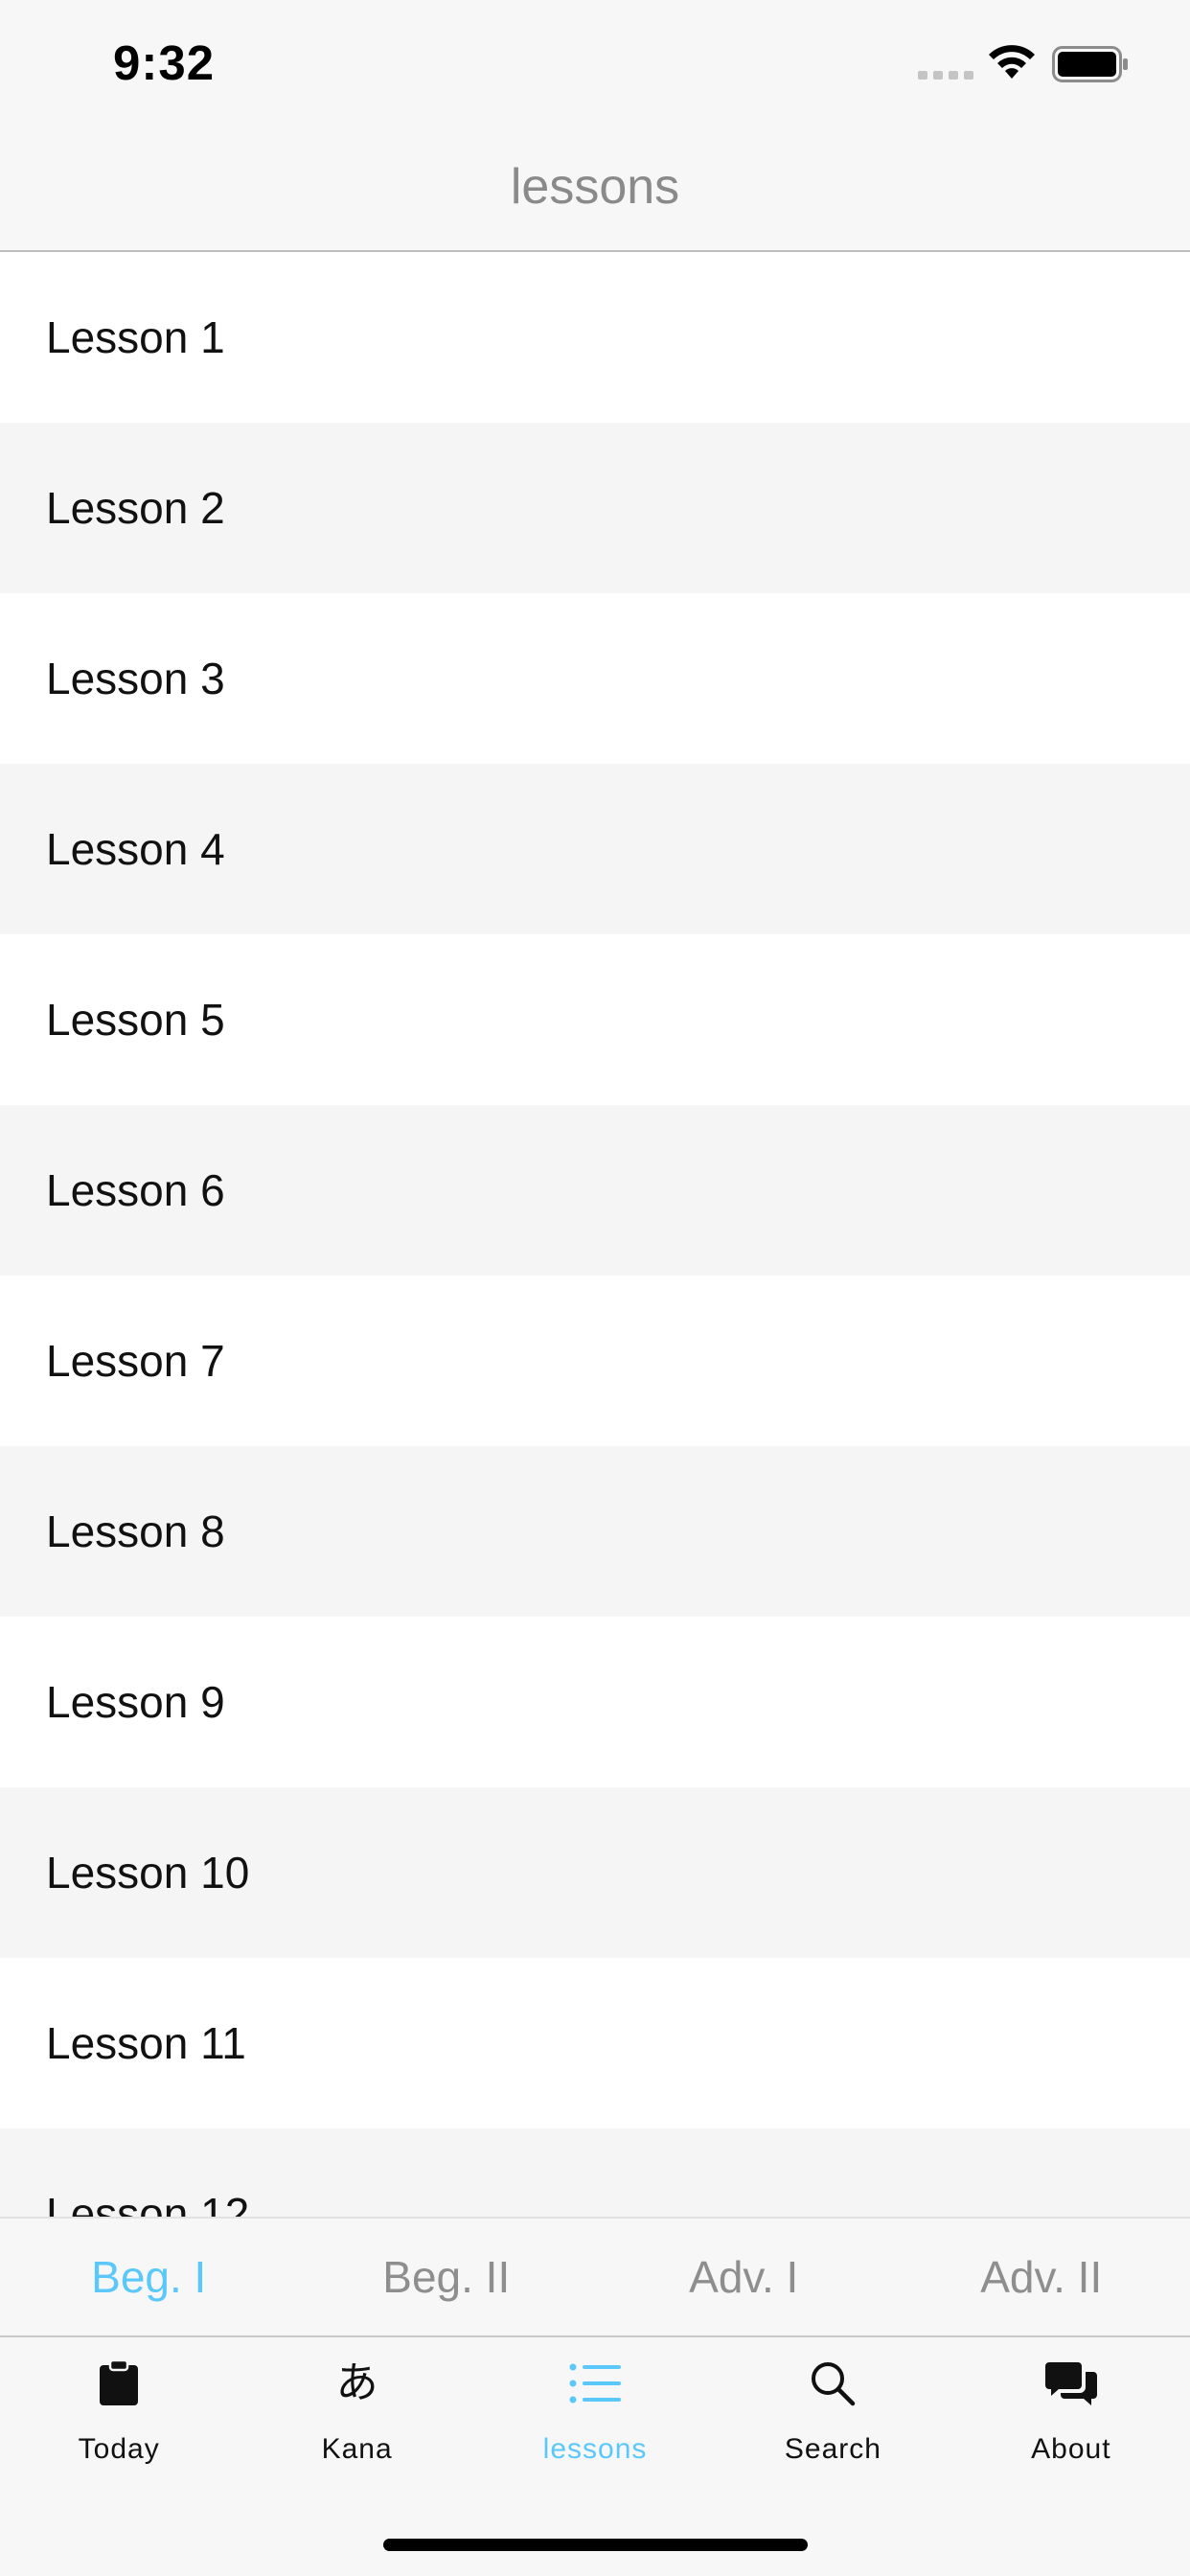 Image resolution: width=1190 pixels, height=2576 pixels. What do you see at coordinates (1071, 2449) in the screenshot?
I see `tab-label-about: About` at bounding box center [1071, 2449].